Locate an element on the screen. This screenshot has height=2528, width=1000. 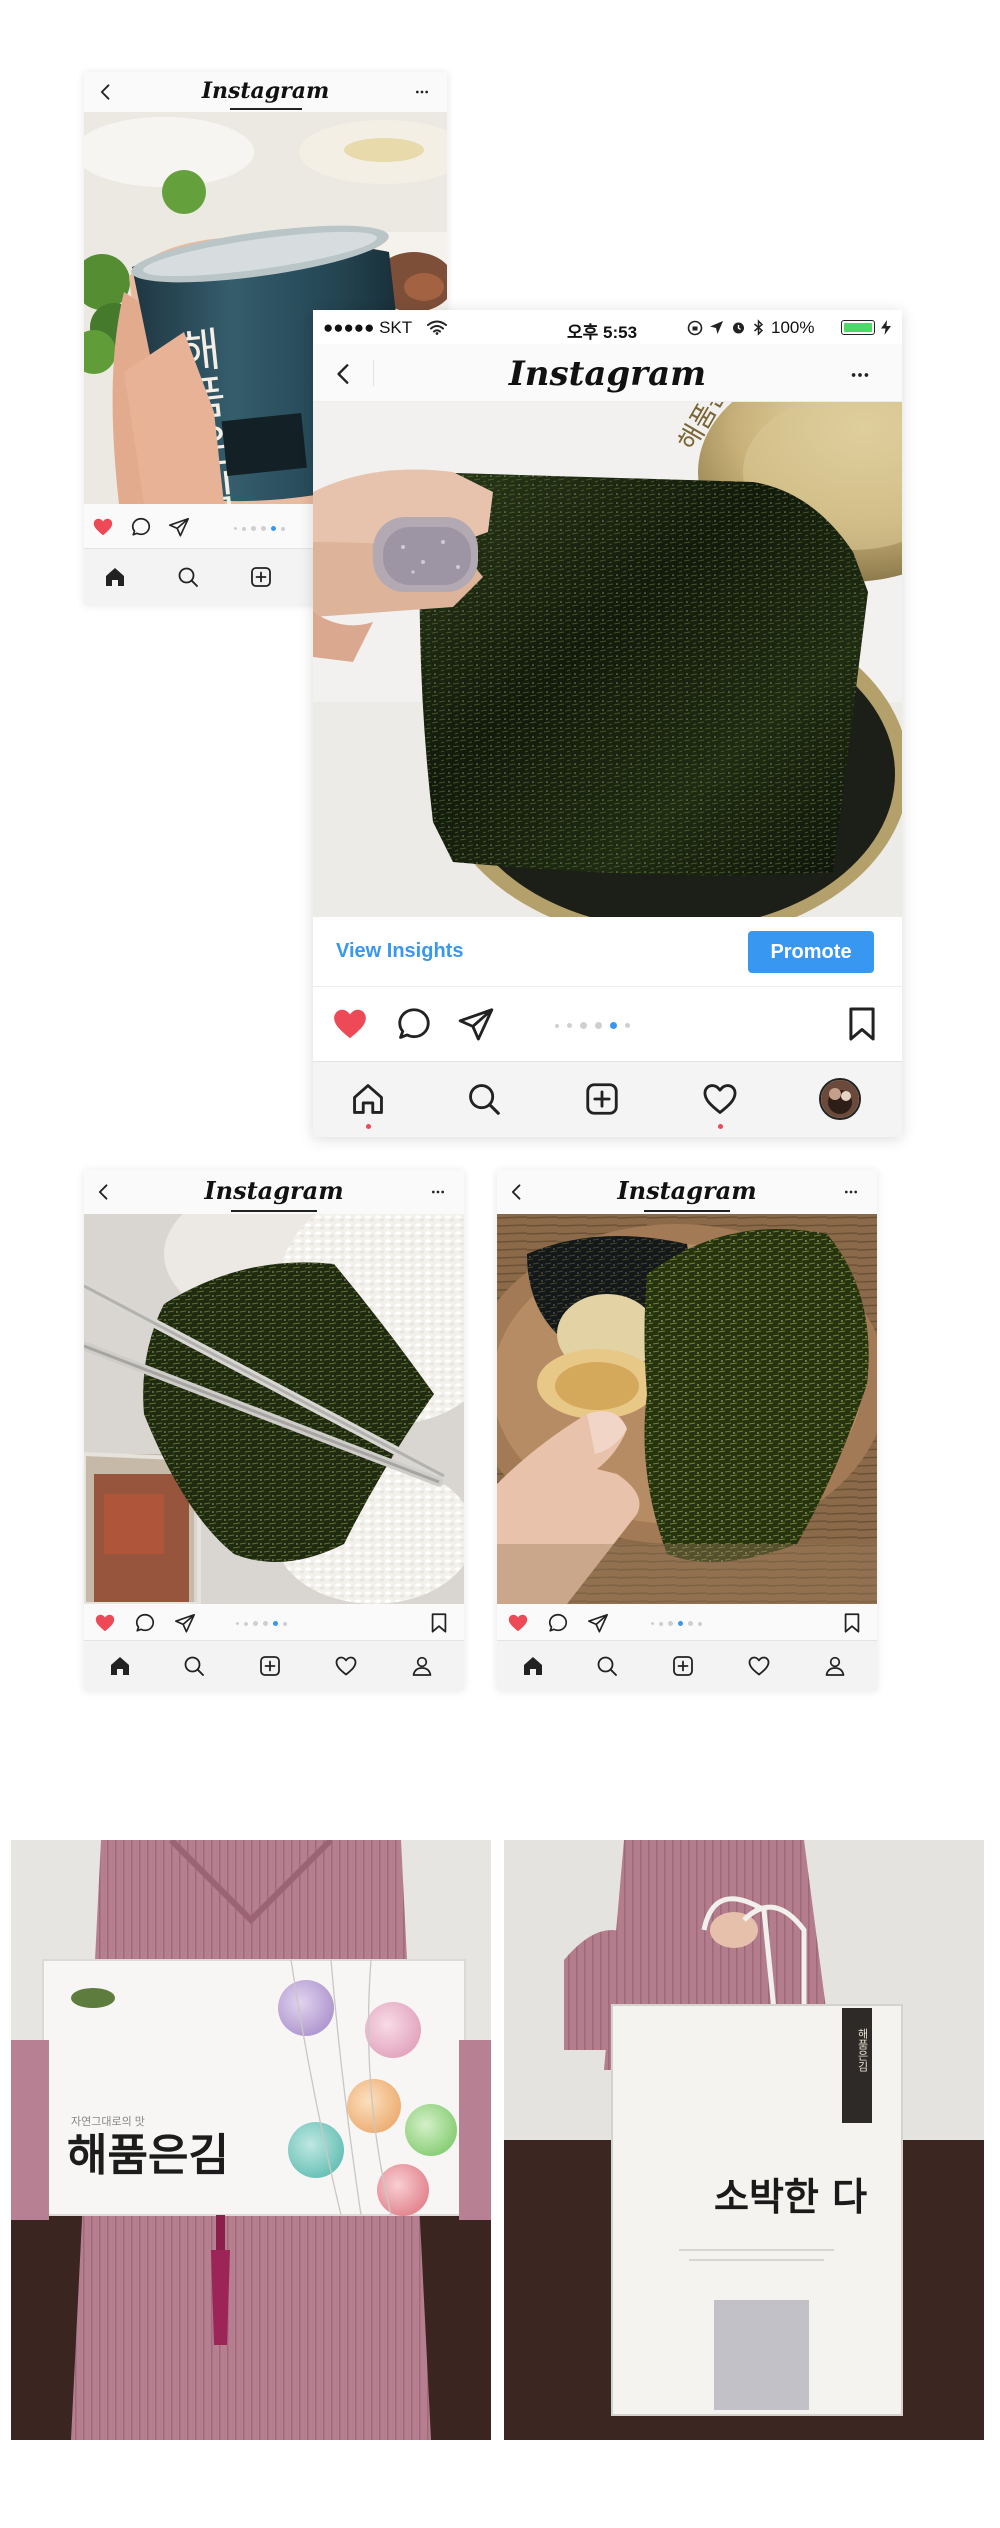
post-card-chopsticks: Instagram is located at coordinates (274, 1430).